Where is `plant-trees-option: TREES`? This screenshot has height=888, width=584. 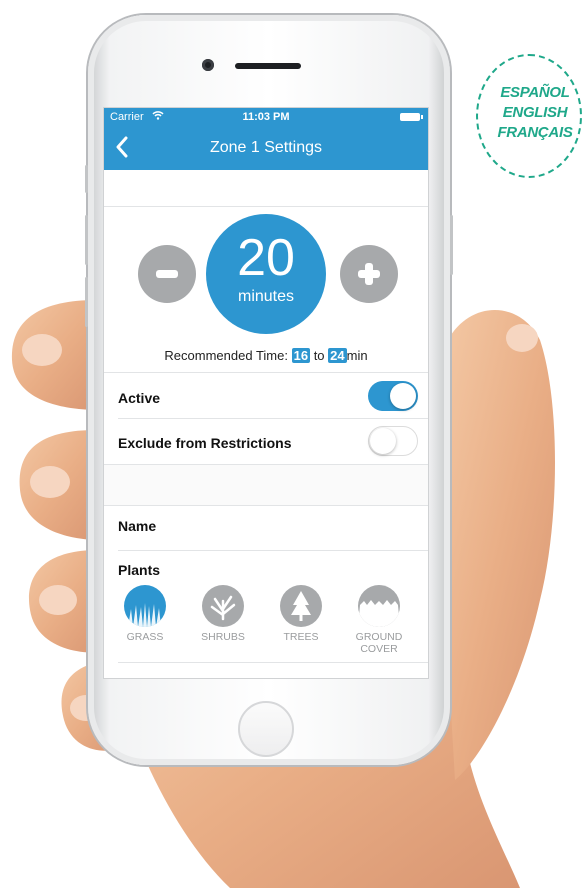
plant-trees-option: TREES is located at coordinates (301, 614).